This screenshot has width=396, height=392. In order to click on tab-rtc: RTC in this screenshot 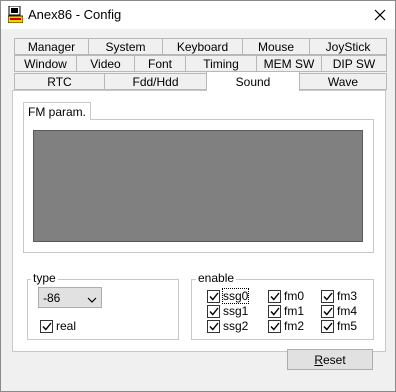, I will do `click(59, 81)`.